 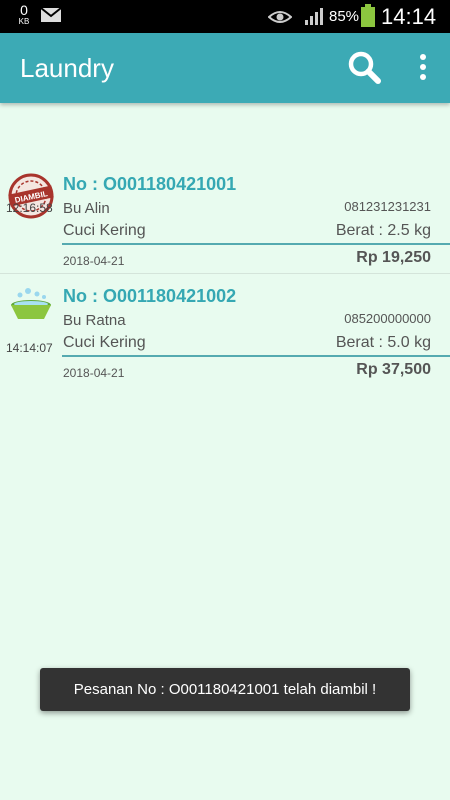 I want to click on order-weight: Berat : 2.5 kg, so click(x=383, y=230).